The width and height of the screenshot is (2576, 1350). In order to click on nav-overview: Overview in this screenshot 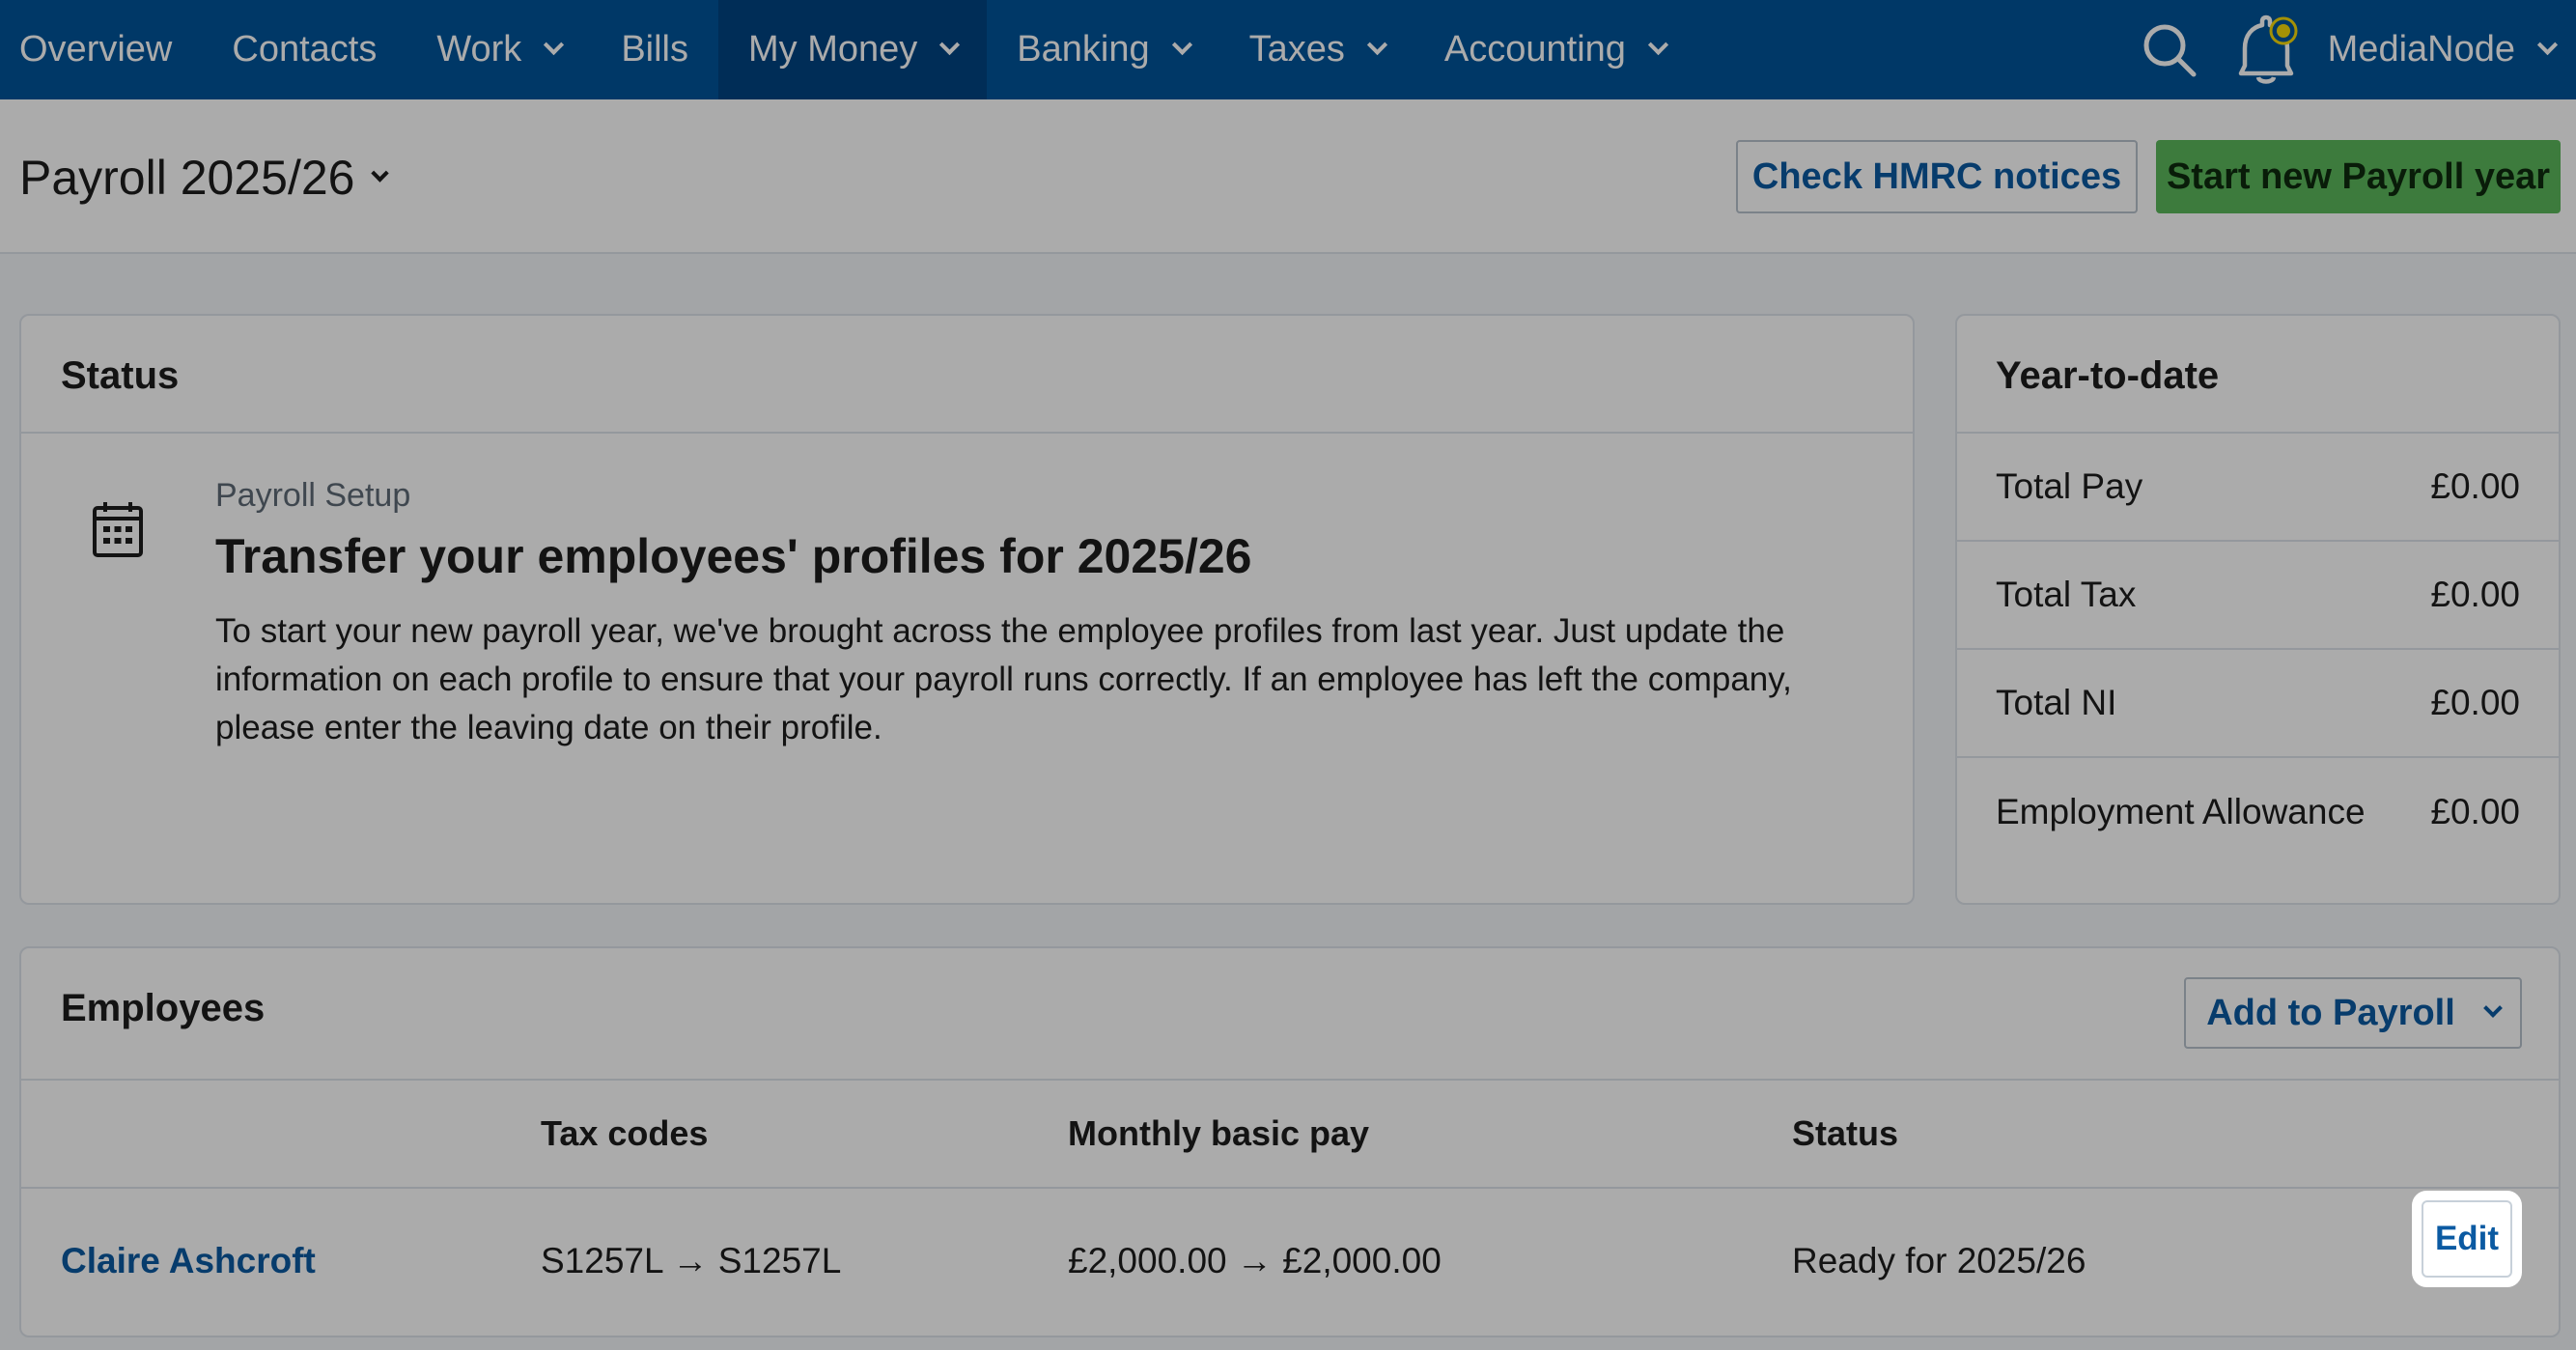, I will do `click(101, 49)`.